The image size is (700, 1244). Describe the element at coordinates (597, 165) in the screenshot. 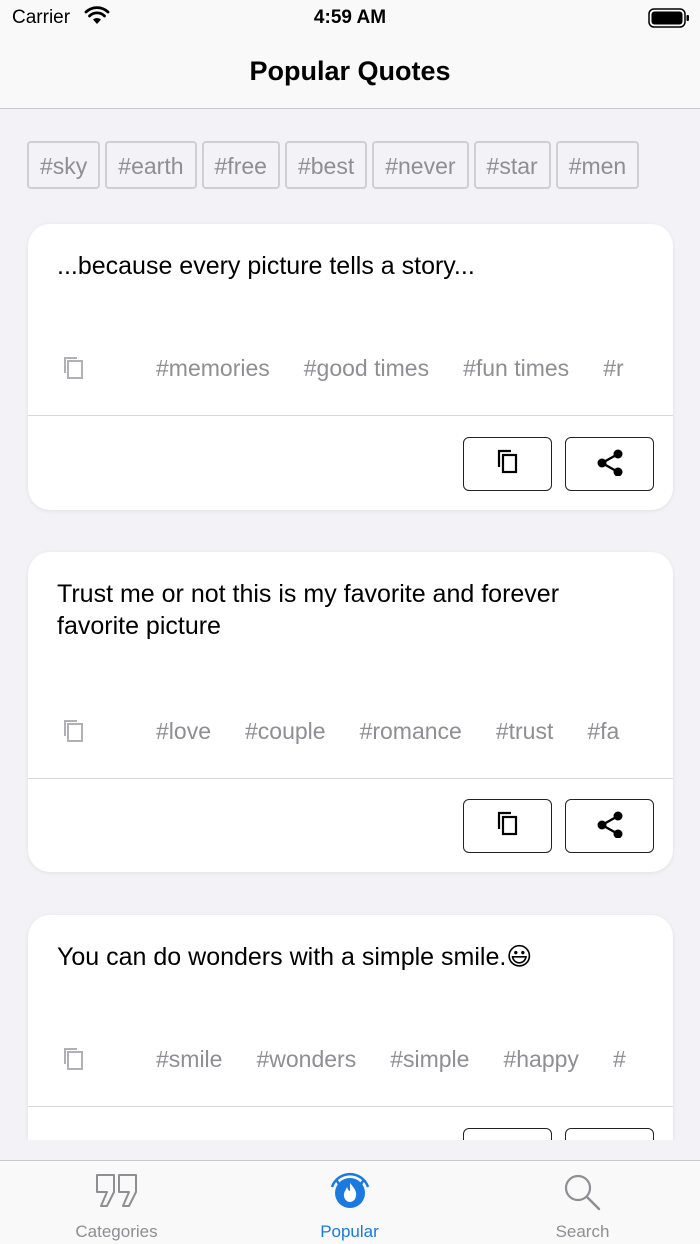

I see `tag-chip: #men` at that location.